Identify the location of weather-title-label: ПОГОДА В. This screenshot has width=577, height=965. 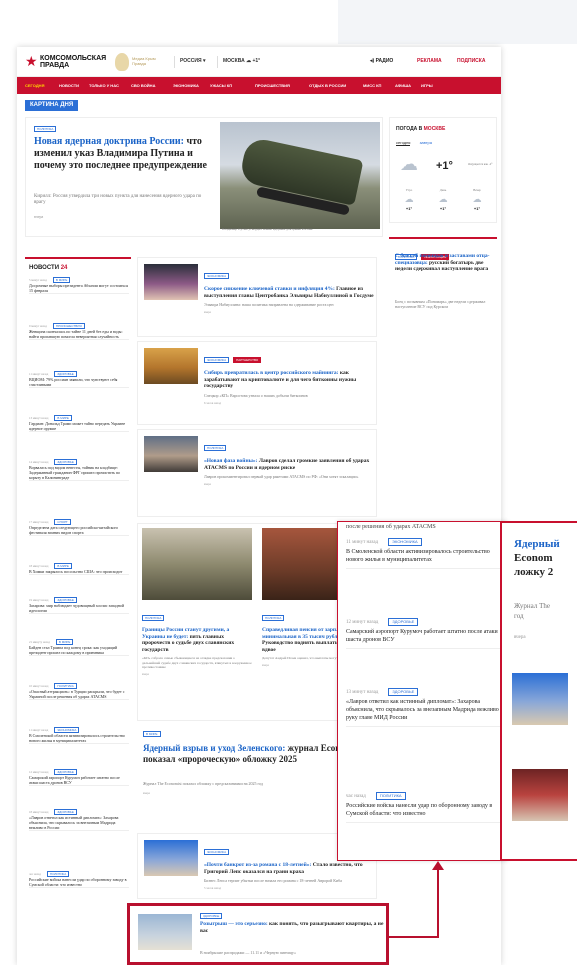
(409, 129).